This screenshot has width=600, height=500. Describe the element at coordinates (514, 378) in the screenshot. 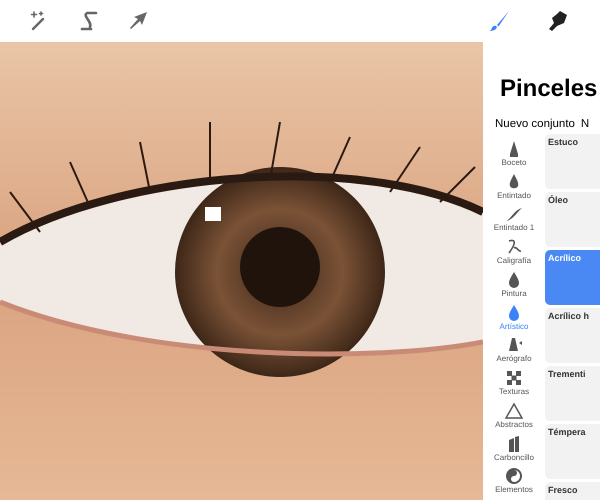

I see `texture-icon` at that location.